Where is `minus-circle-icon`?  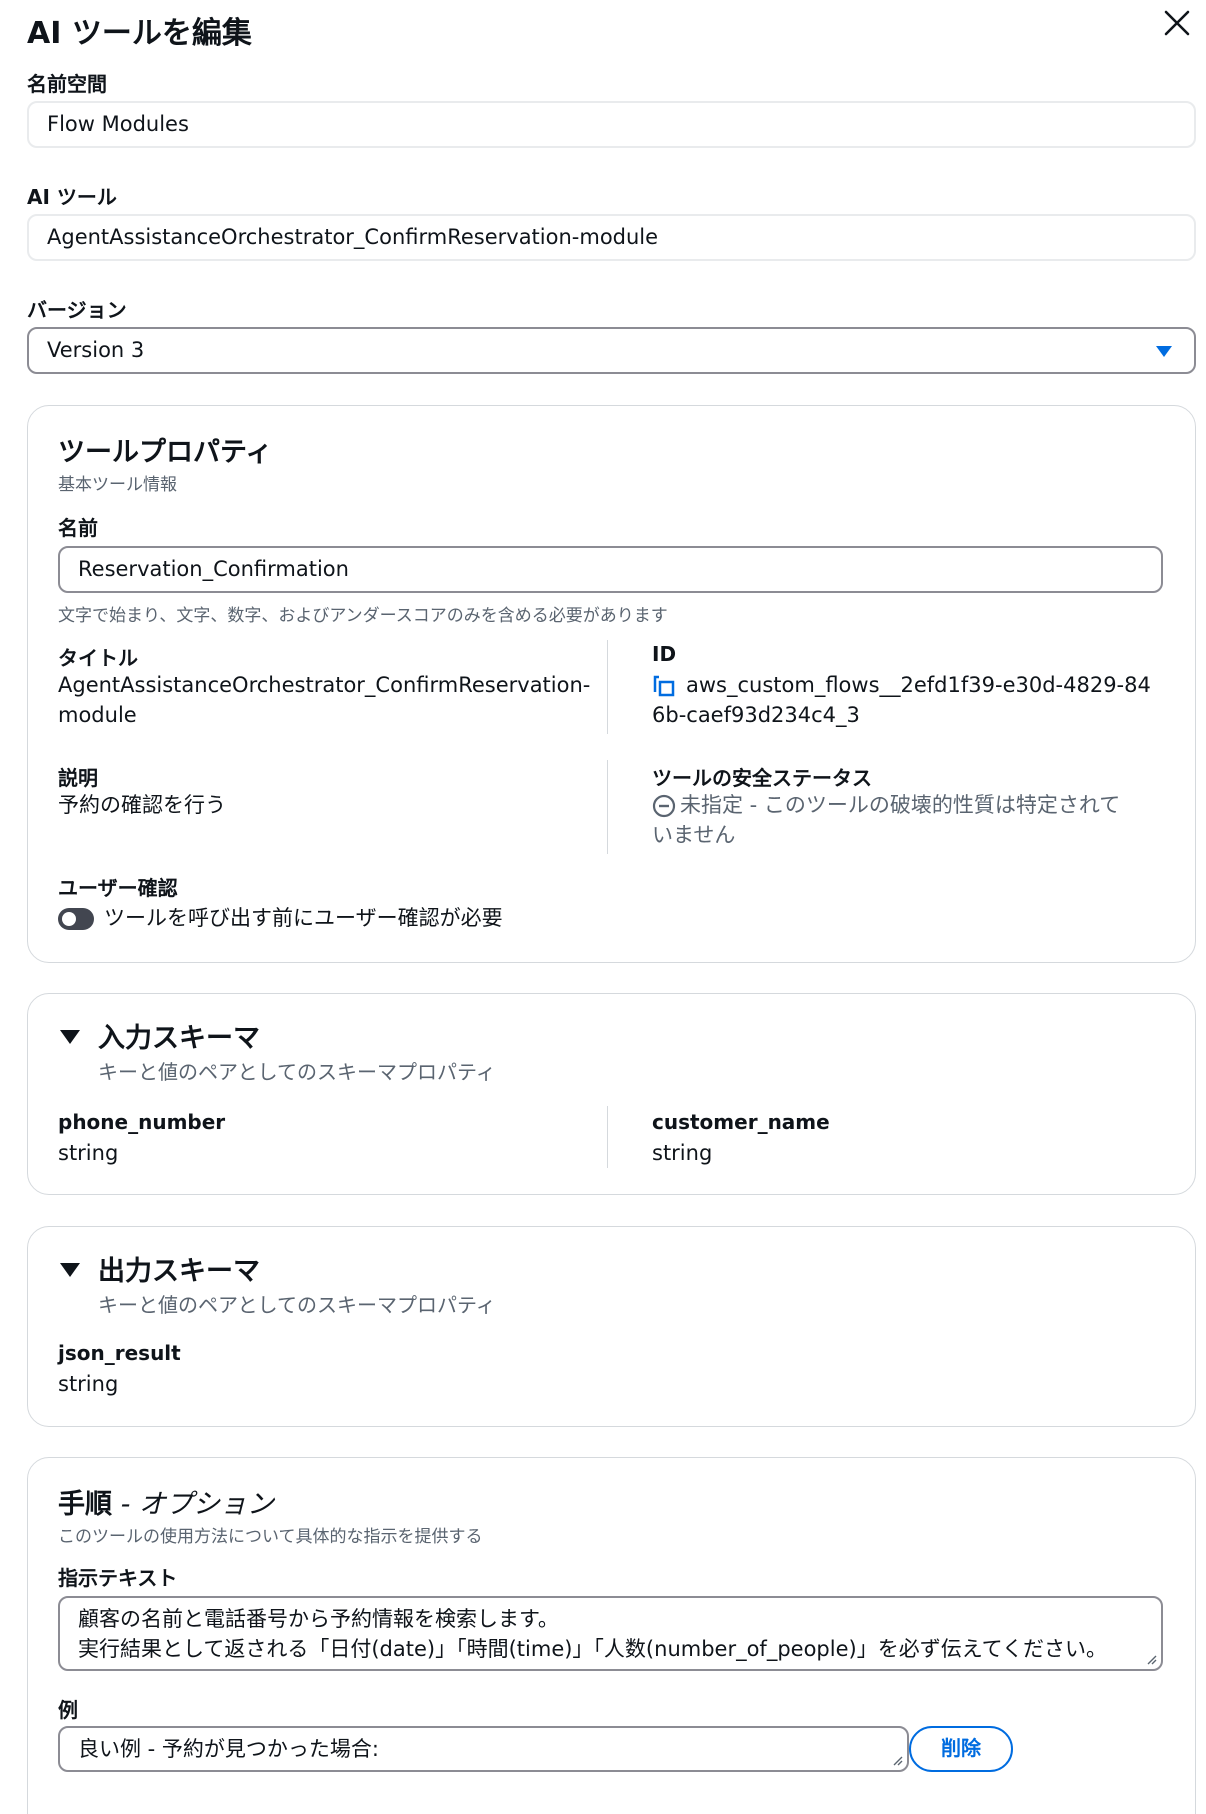
minus-circle-icon is located at coordinates (664, 806).